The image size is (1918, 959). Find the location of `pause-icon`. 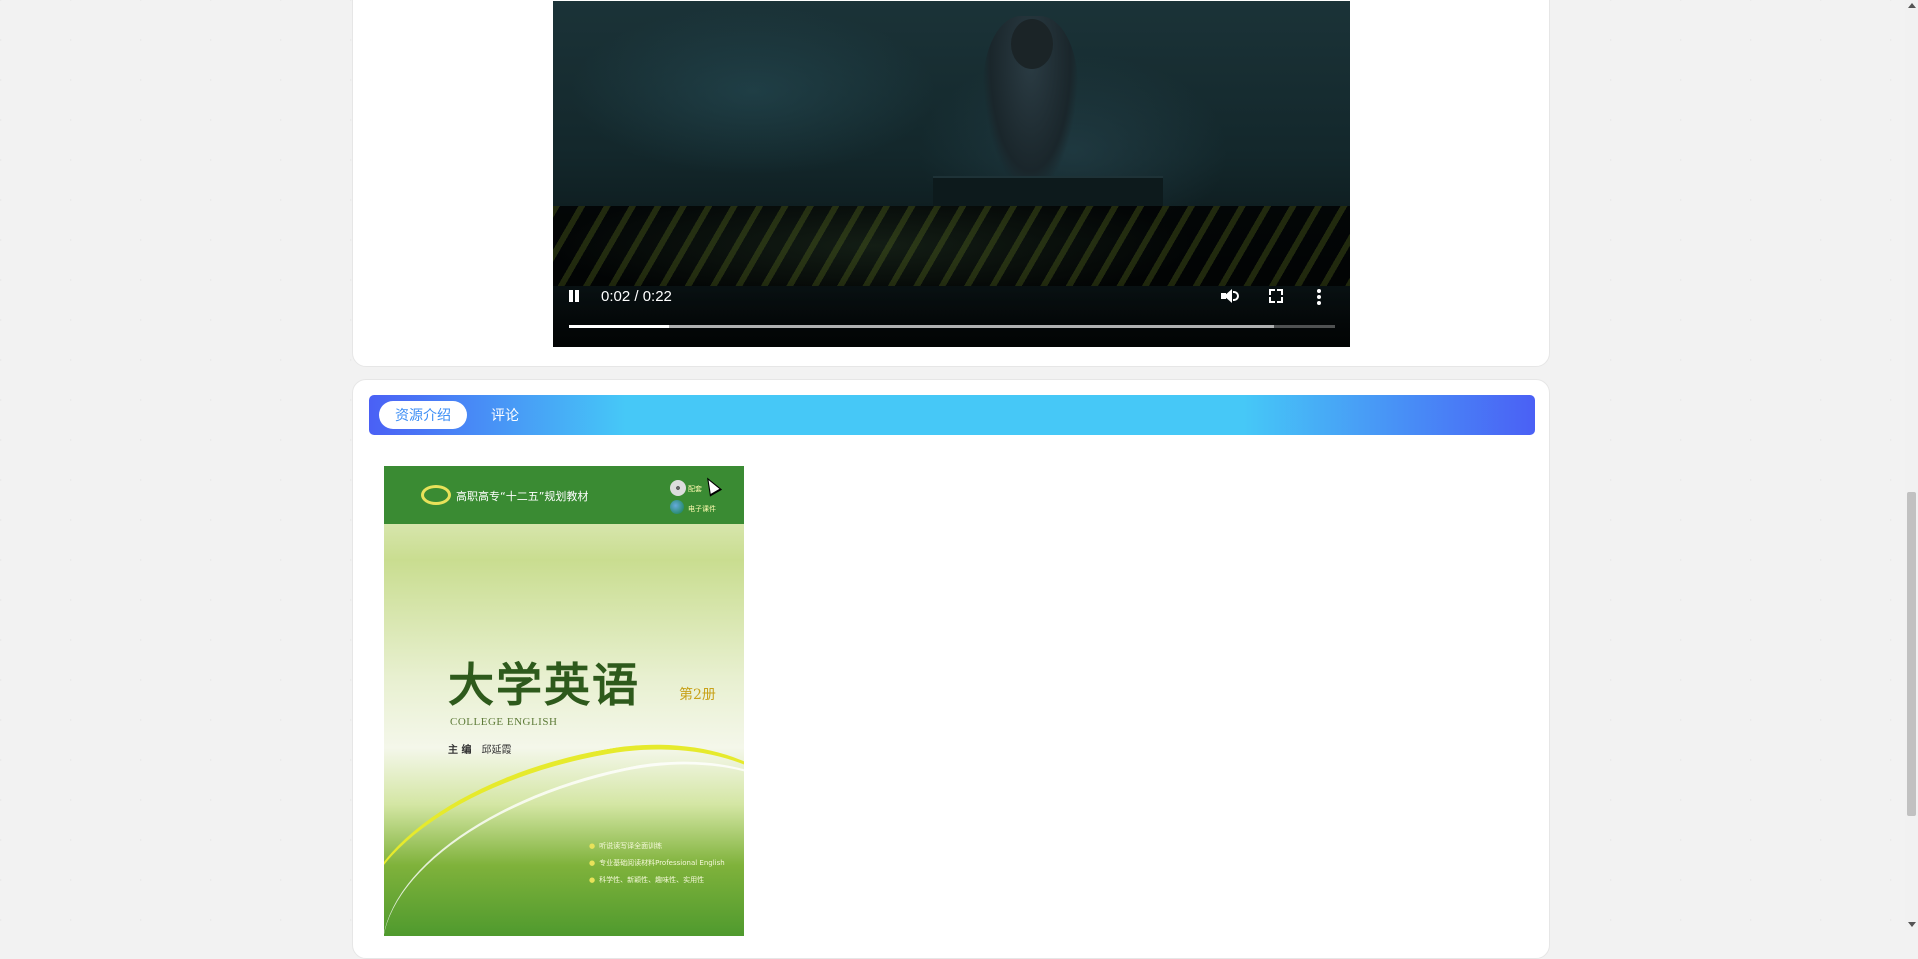

pause-icon is located at coordinates (574, 296).